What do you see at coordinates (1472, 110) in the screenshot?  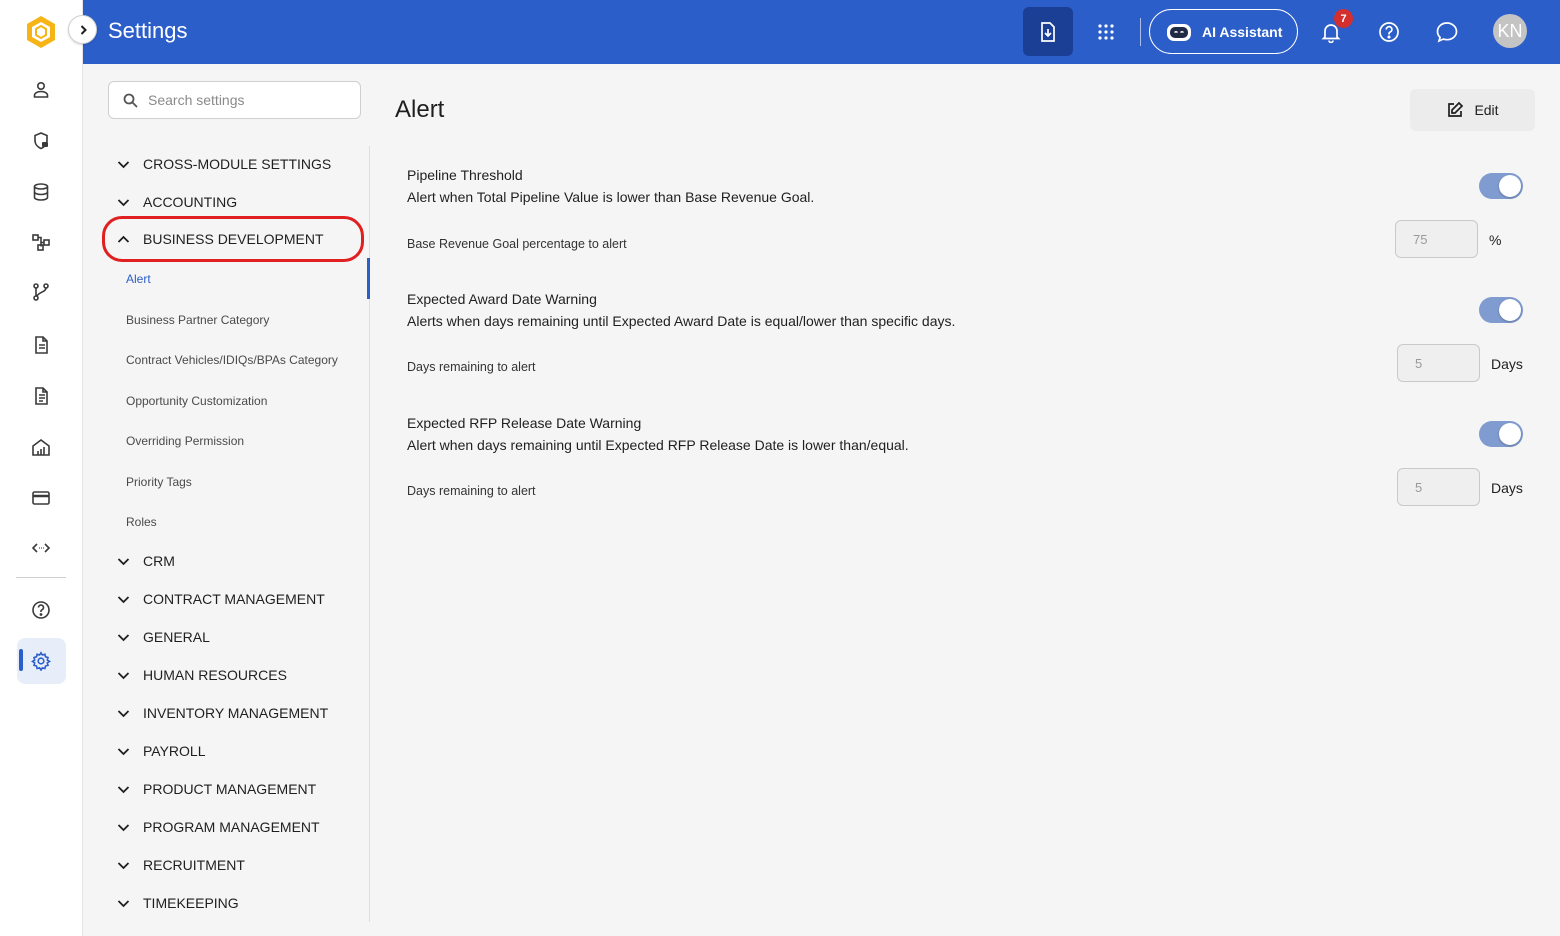 I see `edit-button: Edit` at bounding box center [1472, 110].